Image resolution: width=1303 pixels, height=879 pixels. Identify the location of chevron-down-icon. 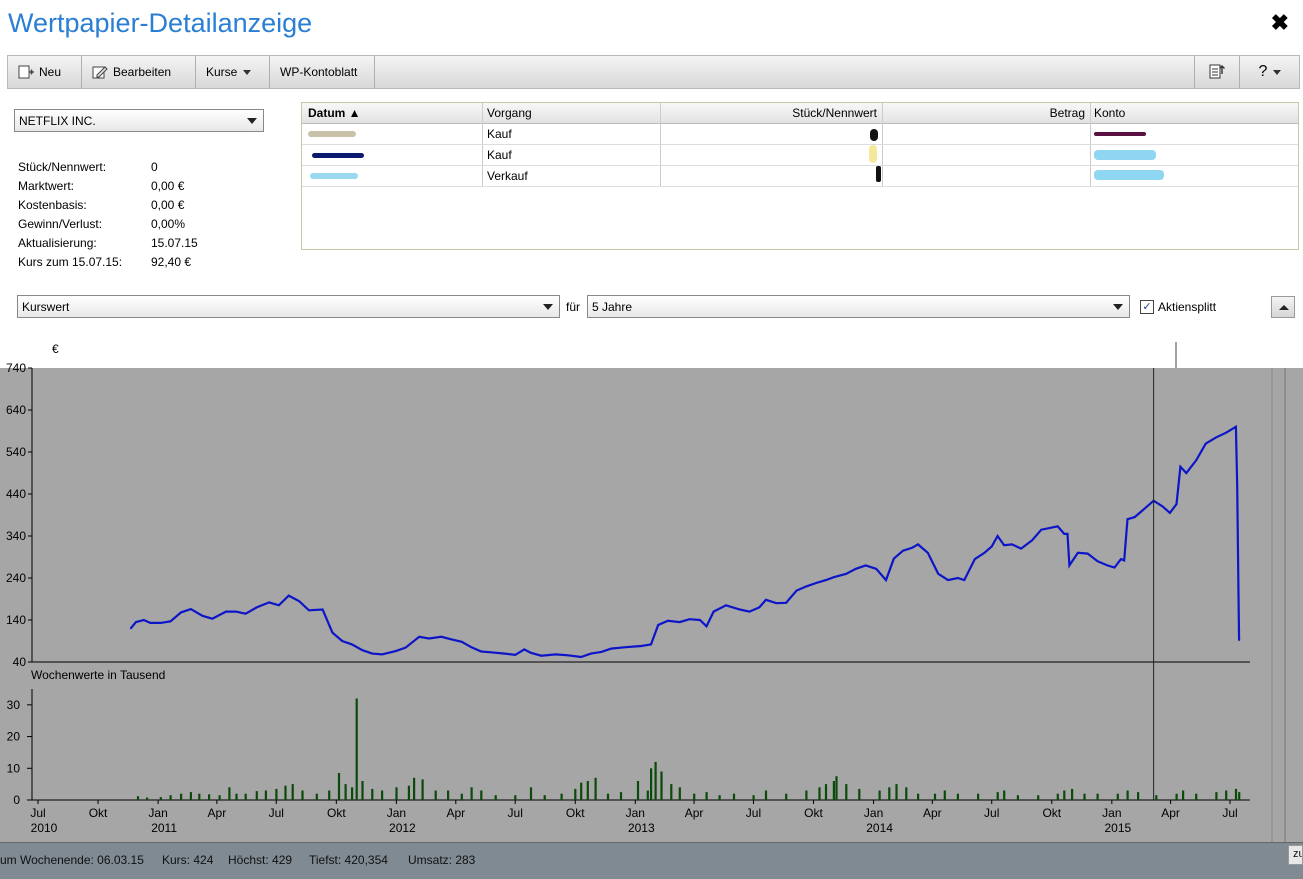
(247, 72).